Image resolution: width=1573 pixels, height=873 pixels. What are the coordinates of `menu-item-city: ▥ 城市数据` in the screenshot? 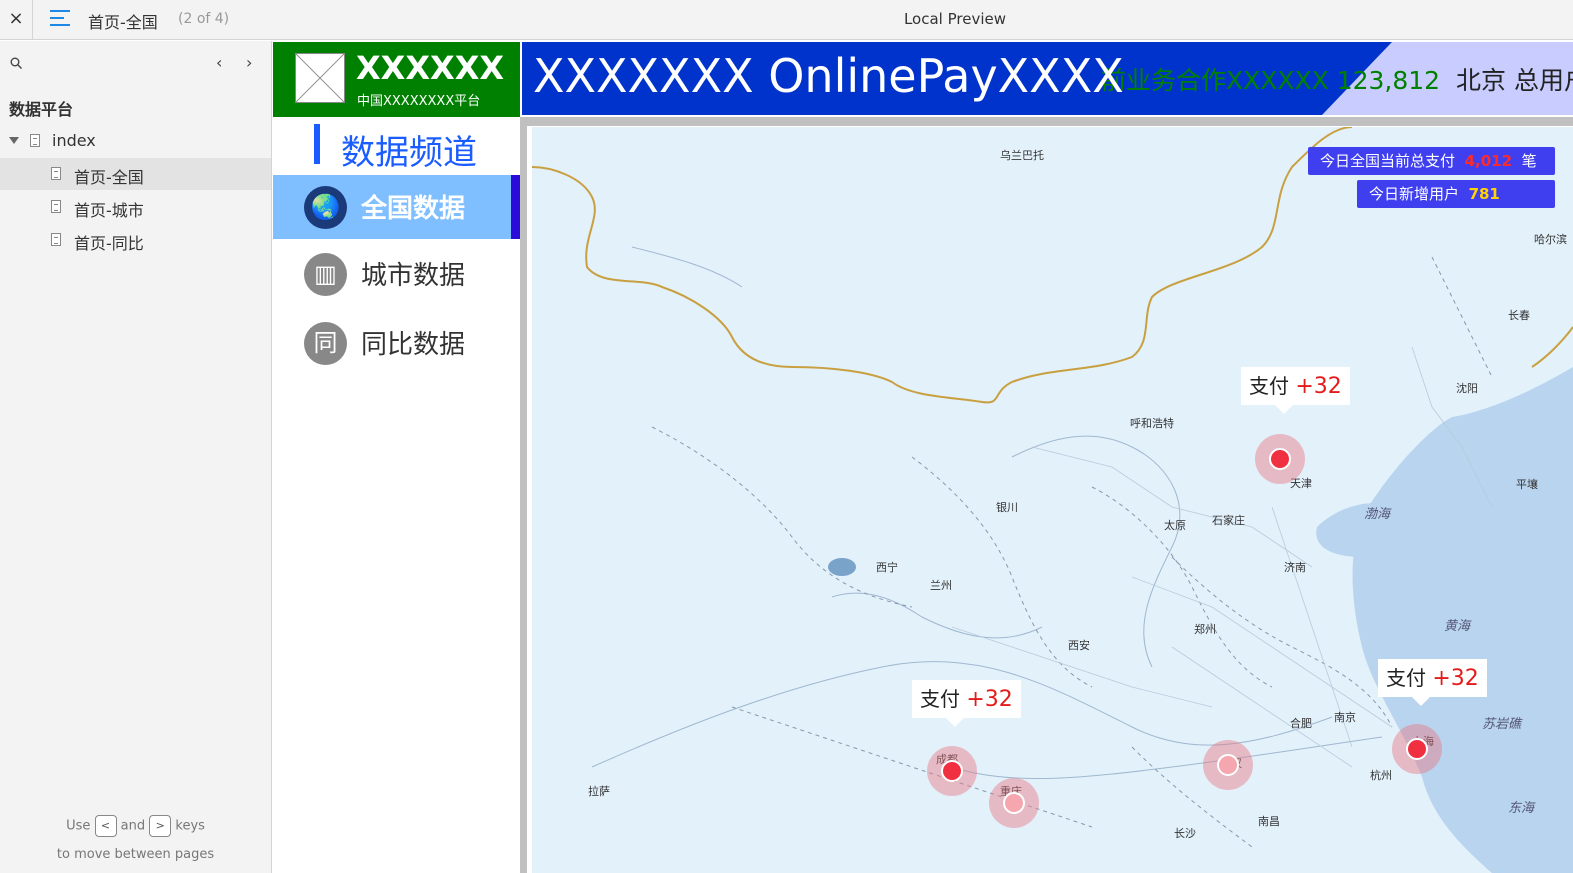 It's located at (396, 274).